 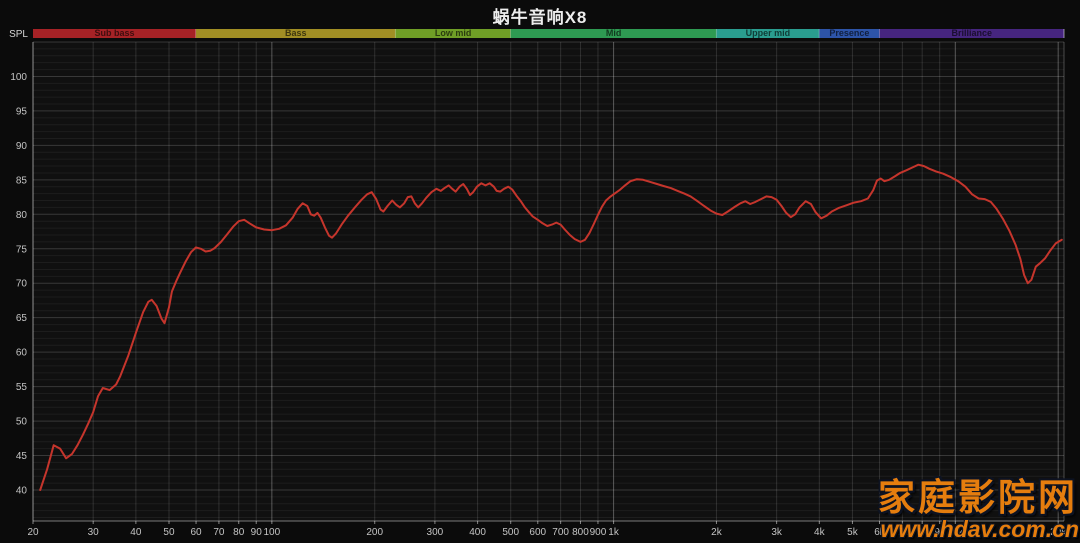 What do you see at coordinates (717, 532) in the screenshot?
I see `x-tick-label: 2k` at bounding box center [717, 532].